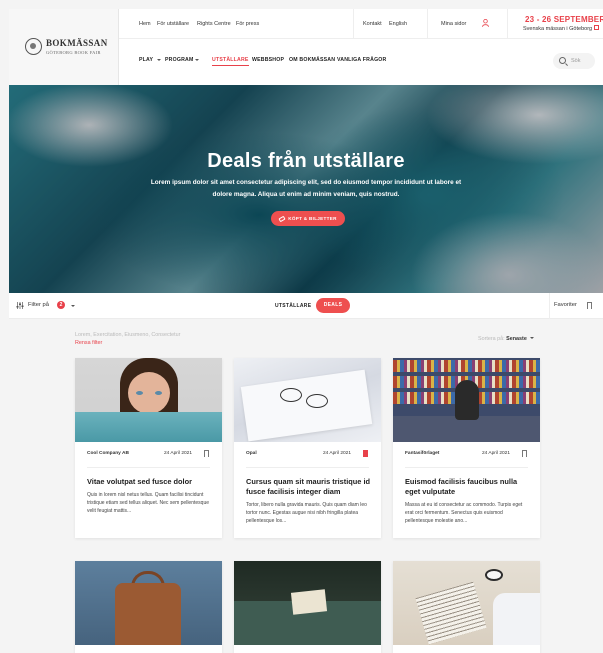  Describe the element at coordinates (516, 339) in the screenshot. I see `sort-value: Senaste` at that location.